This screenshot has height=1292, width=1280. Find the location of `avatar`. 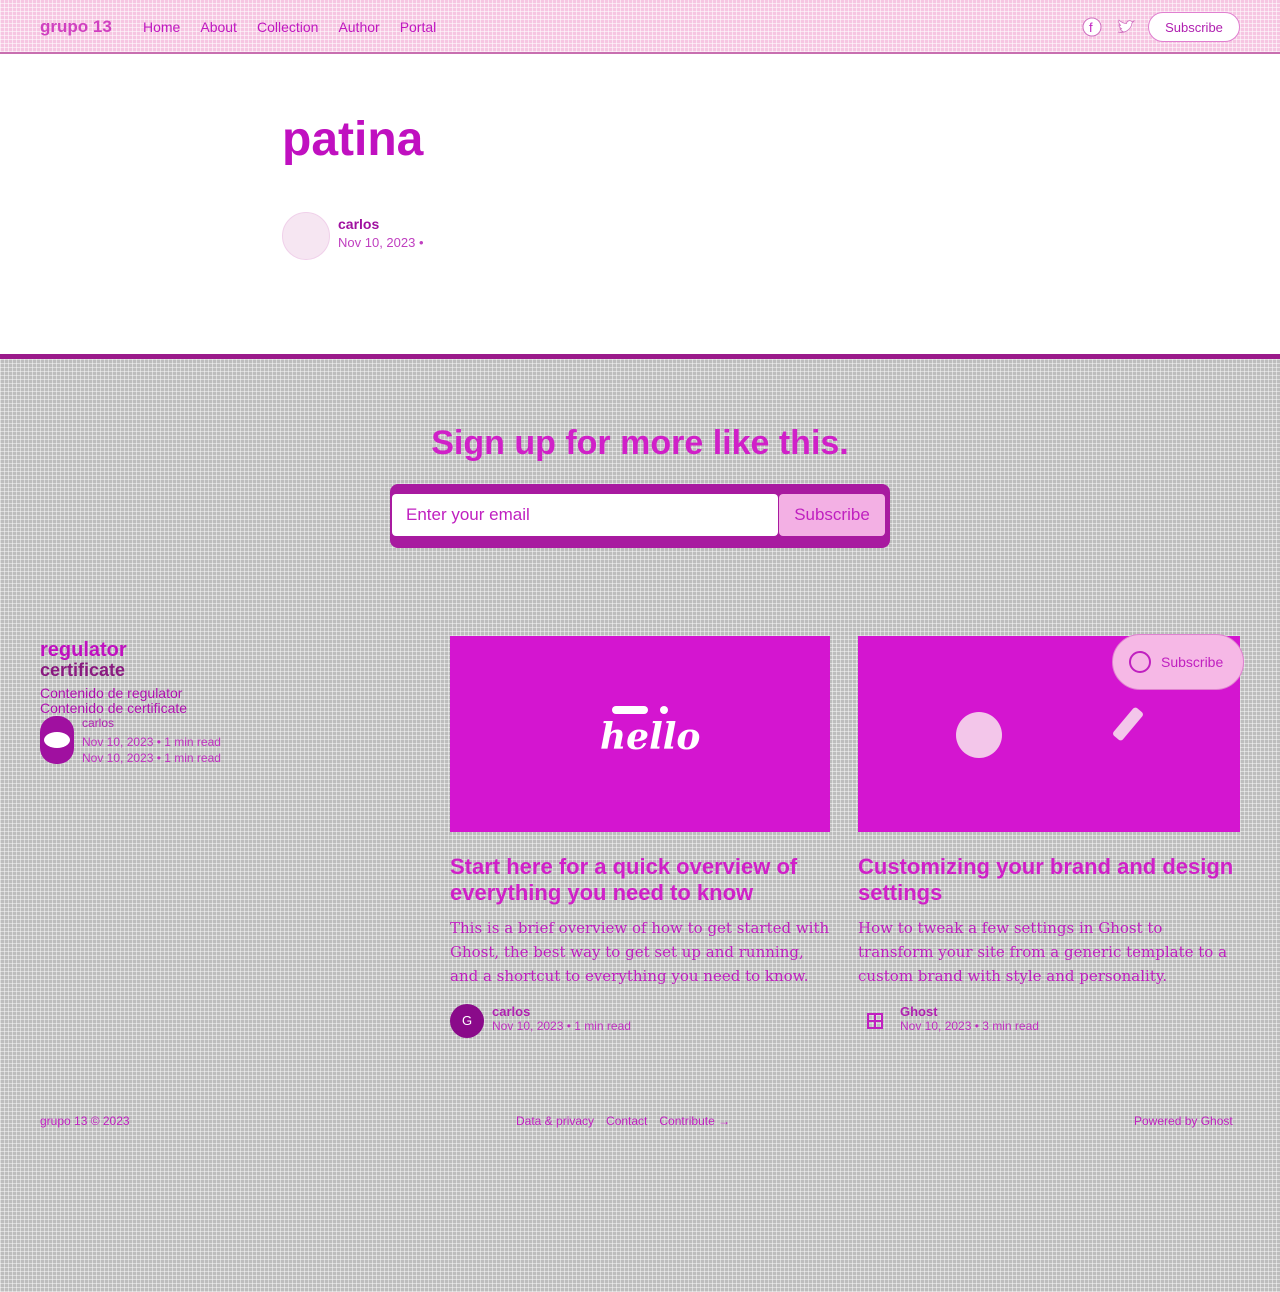

avatar is located at coordinates (57, 740).